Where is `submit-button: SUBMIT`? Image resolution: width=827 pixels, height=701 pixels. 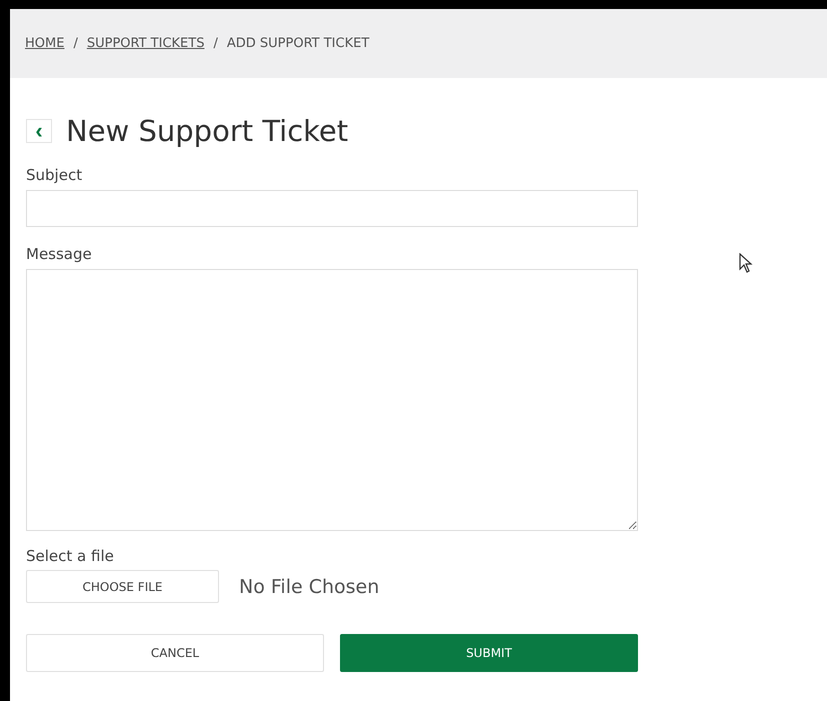
submit-button: SUBMIT is located at coordinates (489, 653).